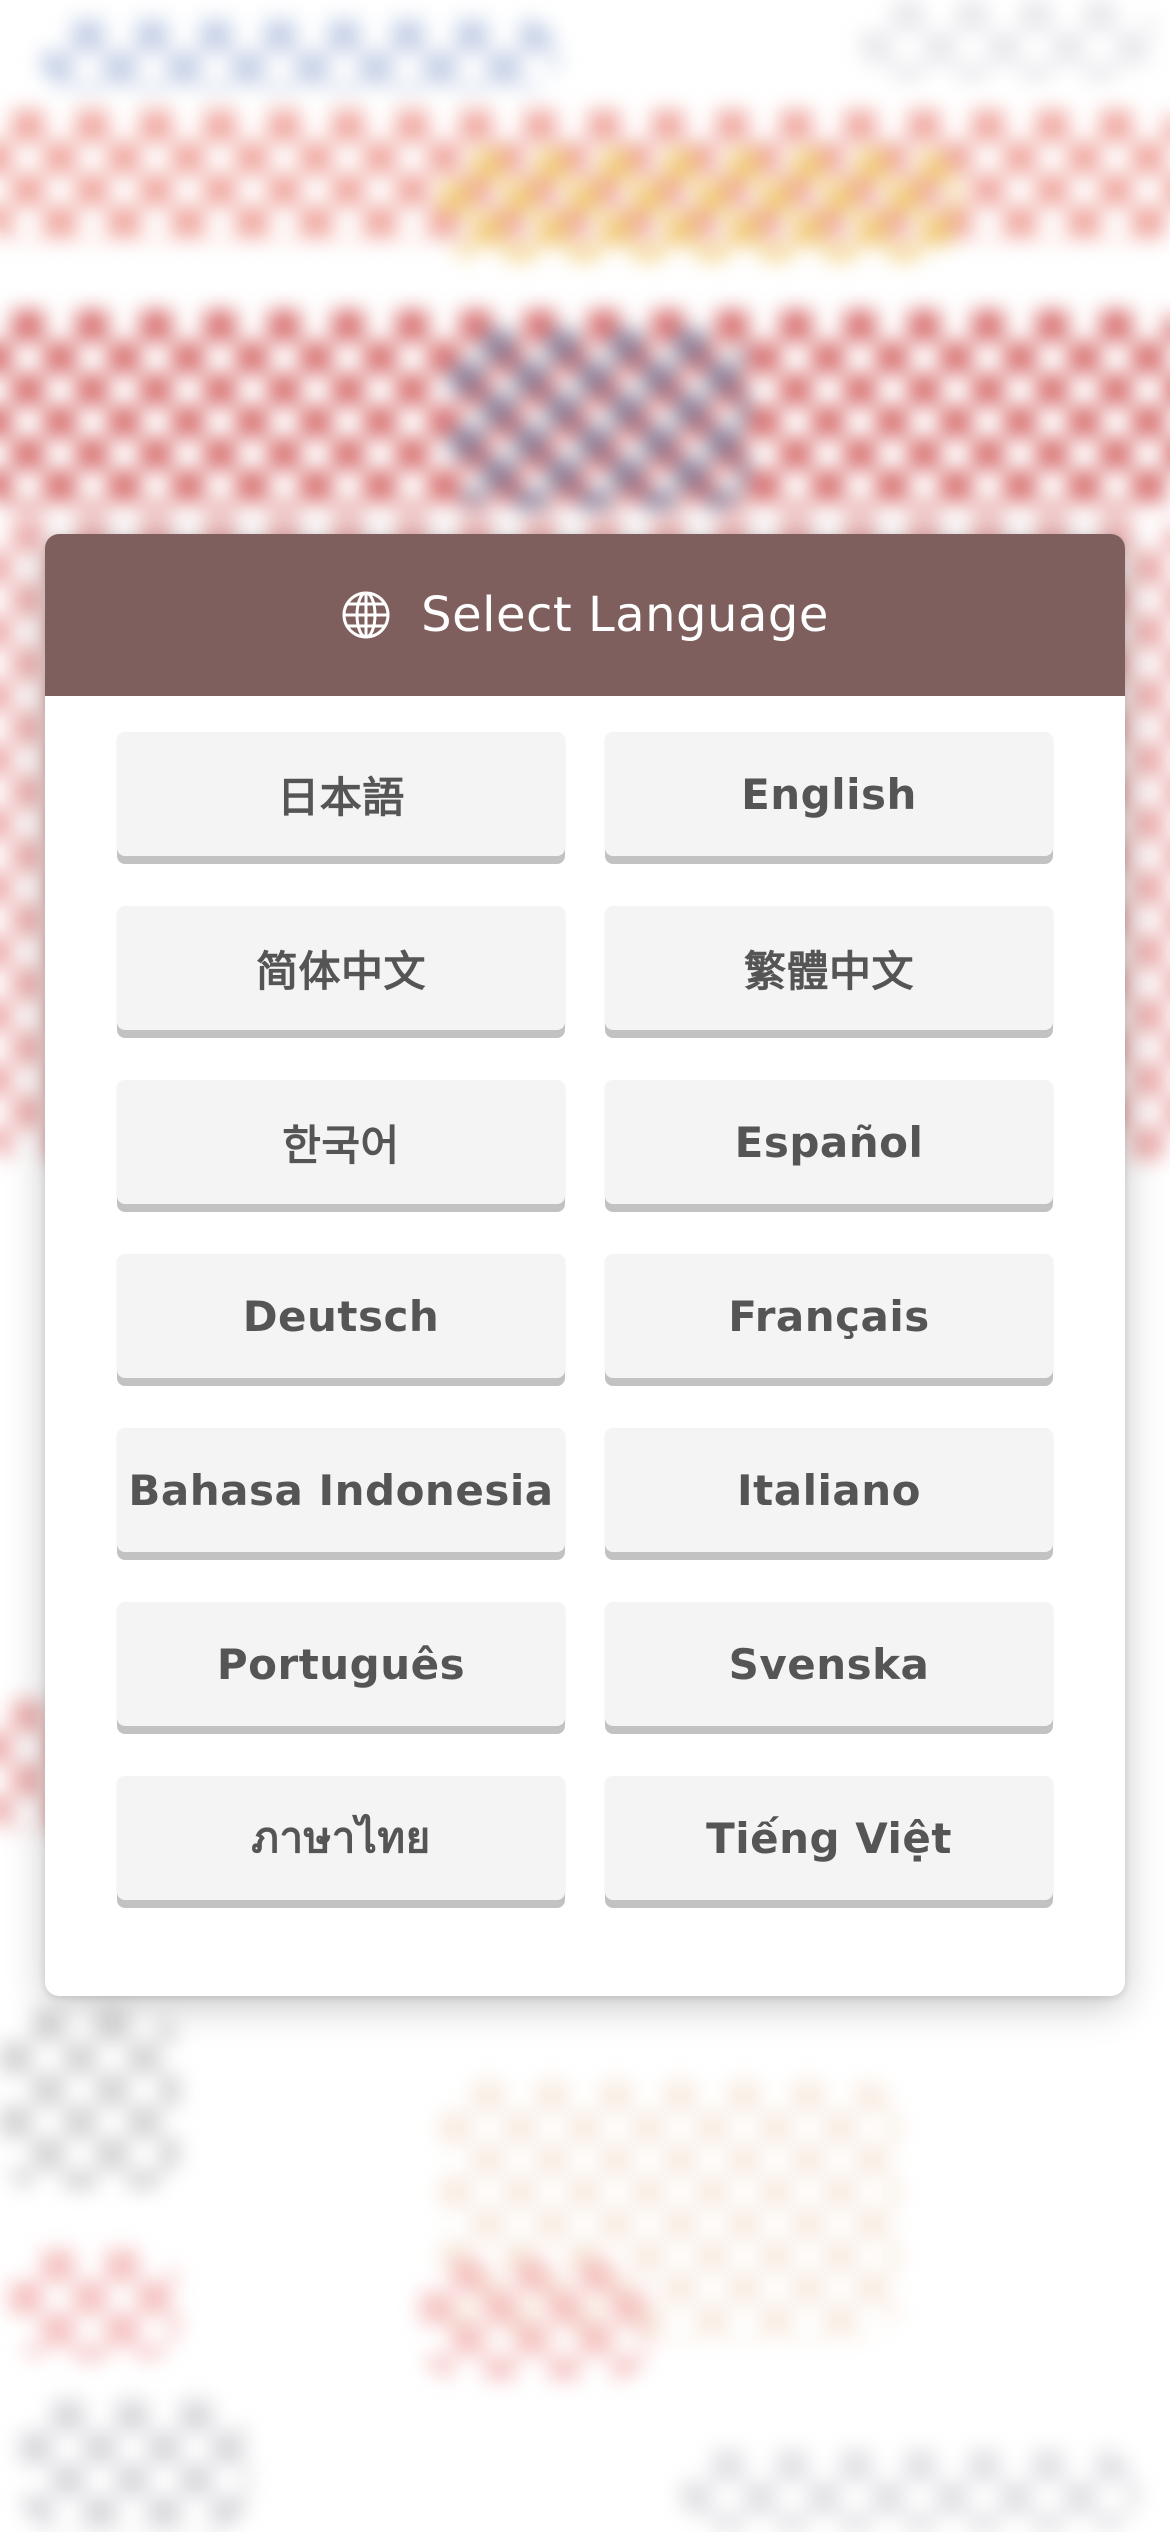 The image size is (1170, 2532). Describe the element at coordinates (341, 1664) in the screenshot. I see `language-button-pt: Português` at that location.